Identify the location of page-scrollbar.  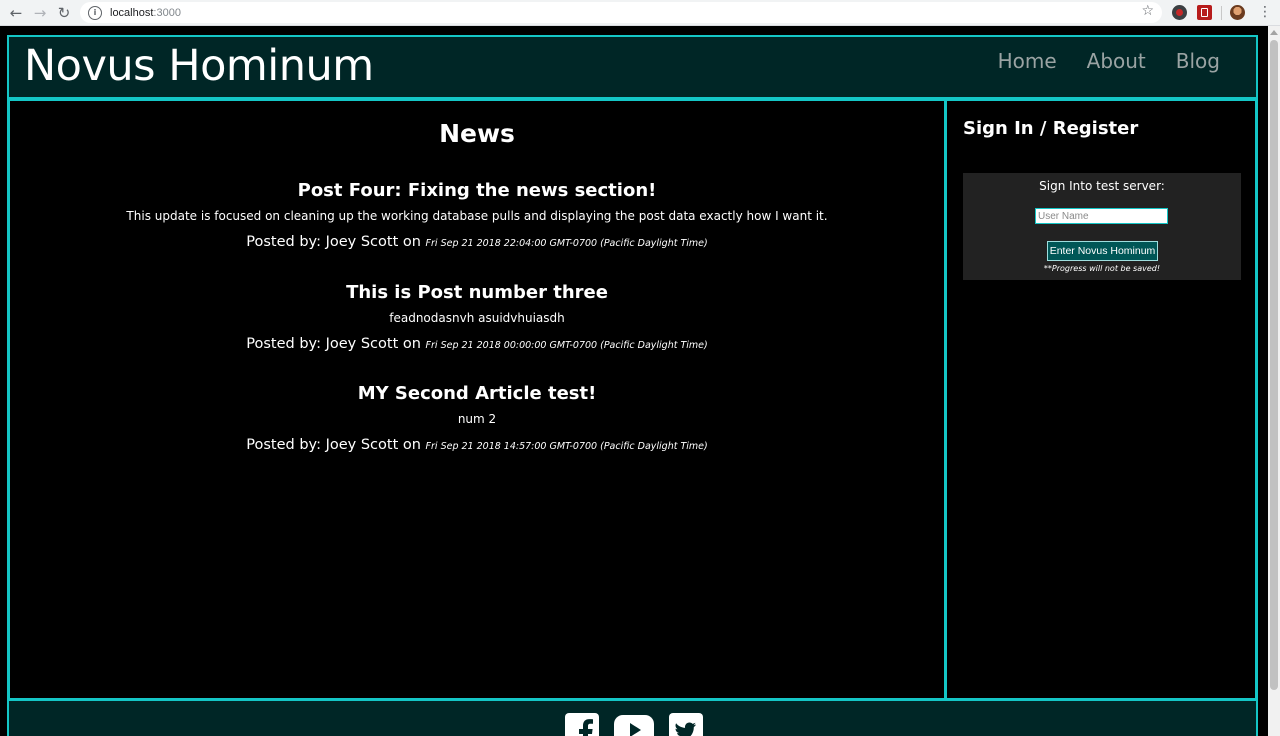
(1274, 381).